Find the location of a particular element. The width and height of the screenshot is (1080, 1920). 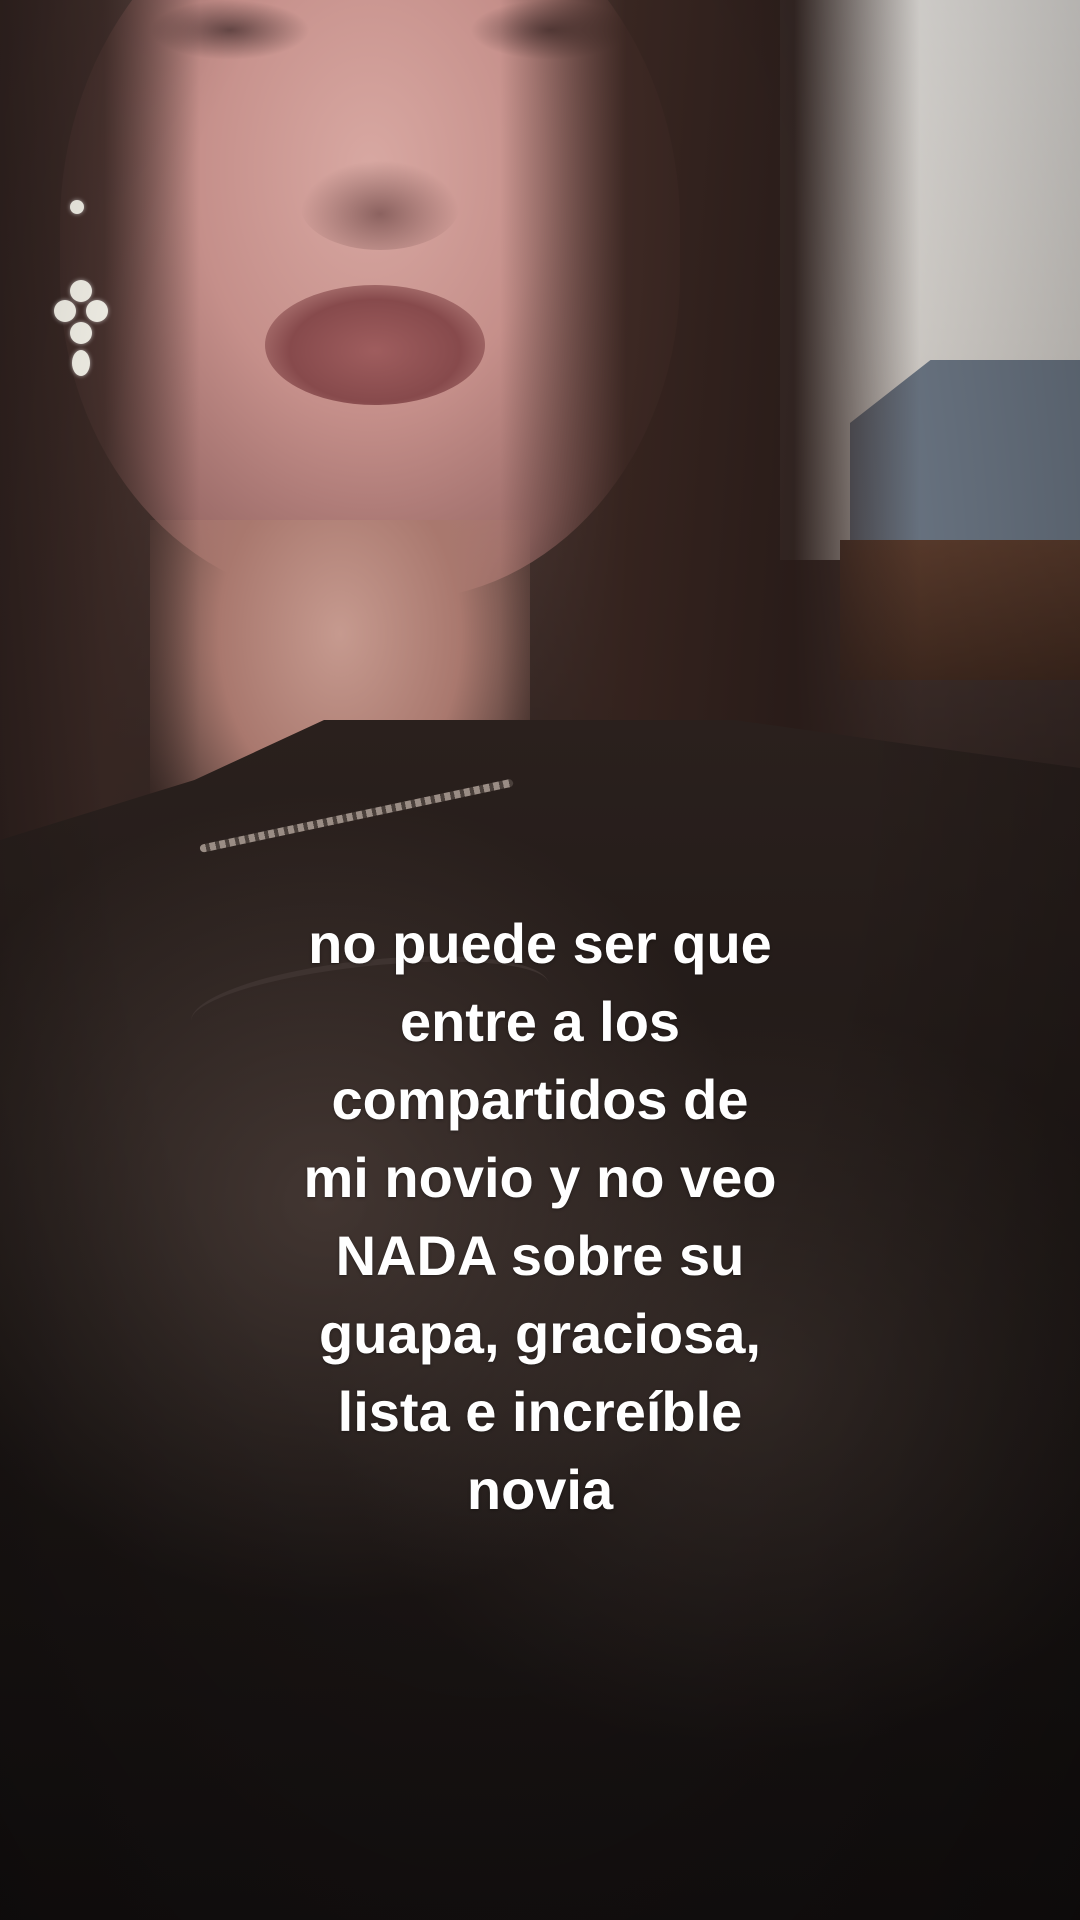

caption-line: entre a los is located at coordinates (540, 1021).